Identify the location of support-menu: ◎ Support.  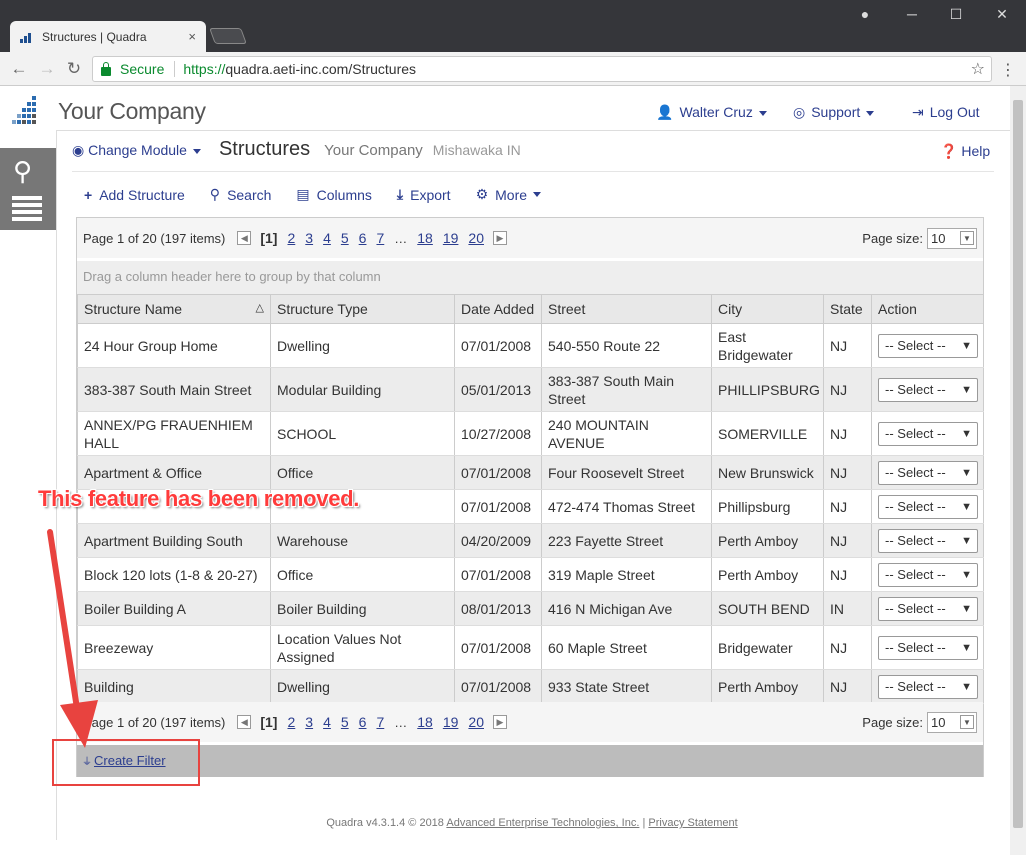
(834, 112).